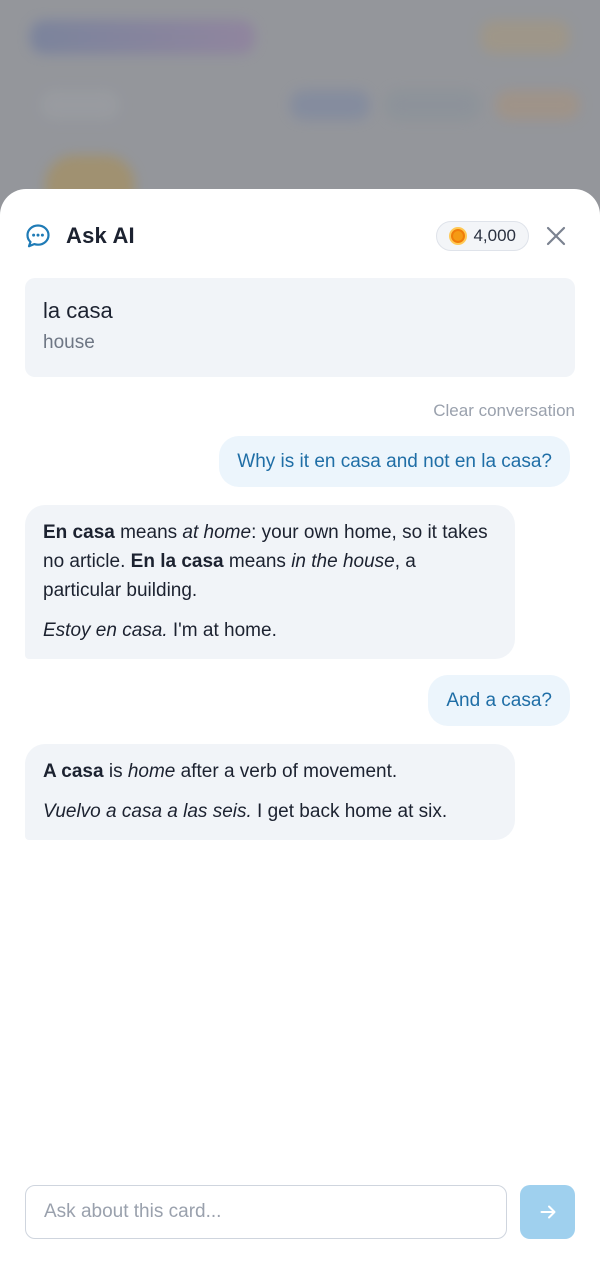 Image resolution: width=600 pixels, height=1264 pixels. I want to click on coin-icon, so click(458, 236).